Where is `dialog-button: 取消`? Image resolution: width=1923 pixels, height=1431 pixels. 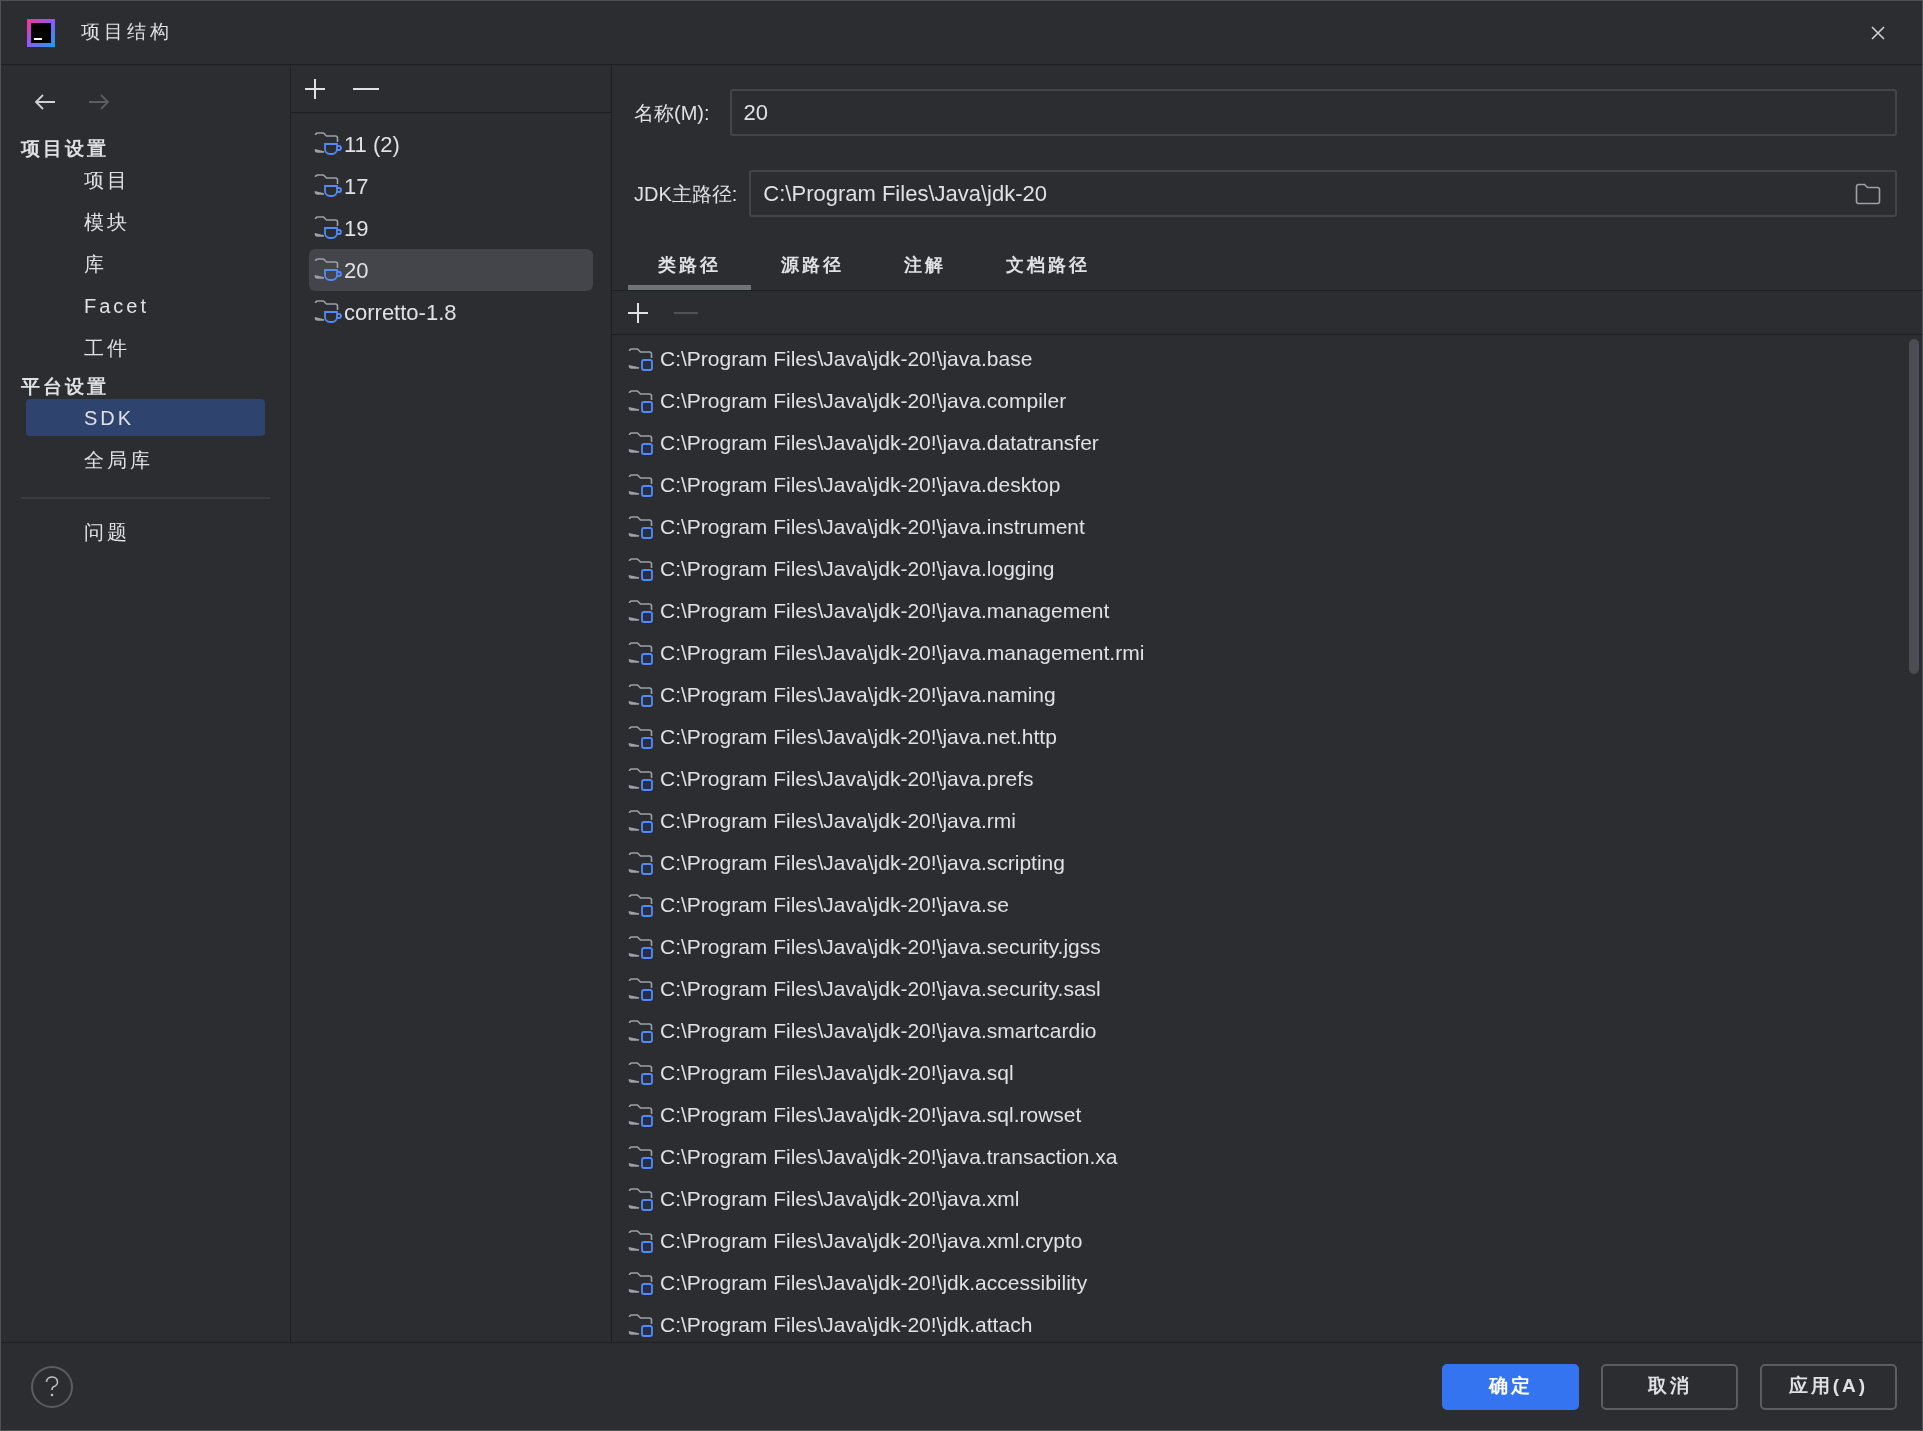 dialog-button: 取消 is located at coordinates (1669, 1386).